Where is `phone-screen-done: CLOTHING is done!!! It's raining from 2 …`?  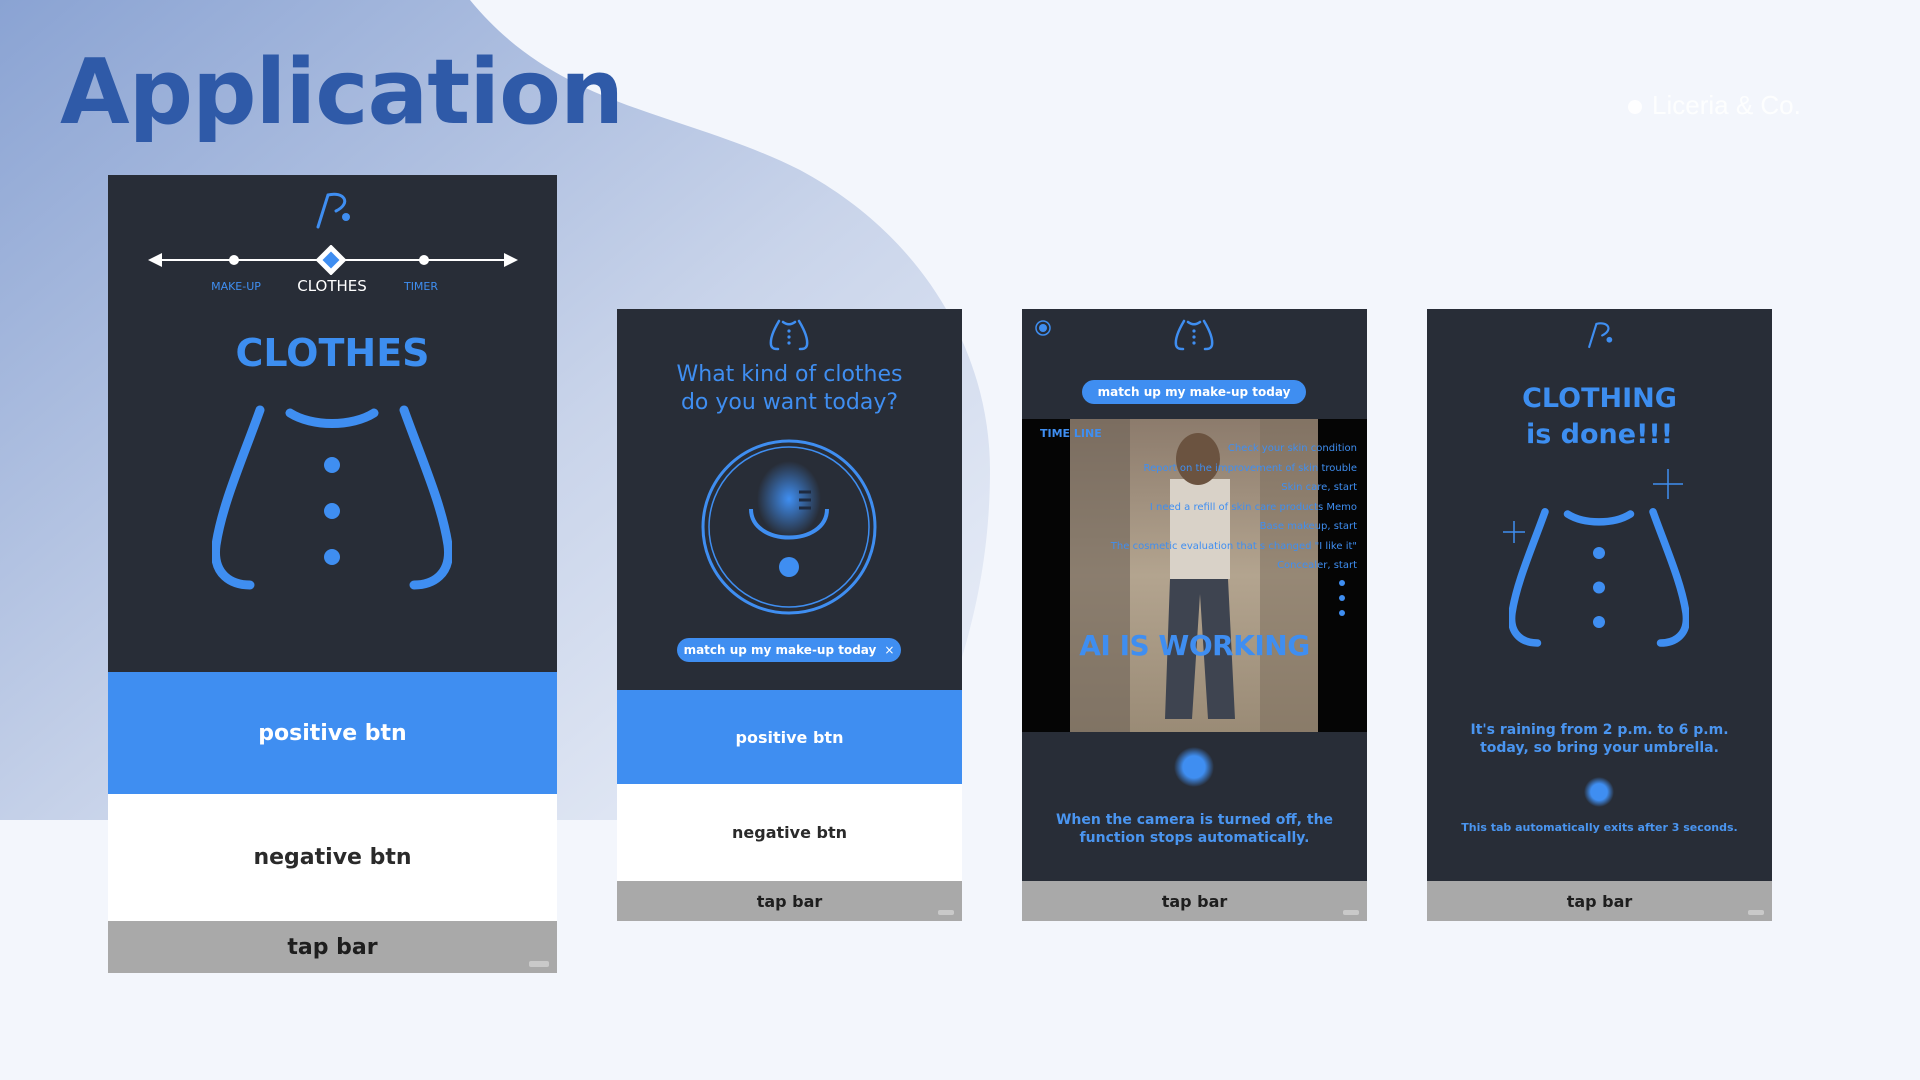
phone-screen-done: CLOTHING is done!!! It's raining from 2 … is located at coordinates (1599, 615).